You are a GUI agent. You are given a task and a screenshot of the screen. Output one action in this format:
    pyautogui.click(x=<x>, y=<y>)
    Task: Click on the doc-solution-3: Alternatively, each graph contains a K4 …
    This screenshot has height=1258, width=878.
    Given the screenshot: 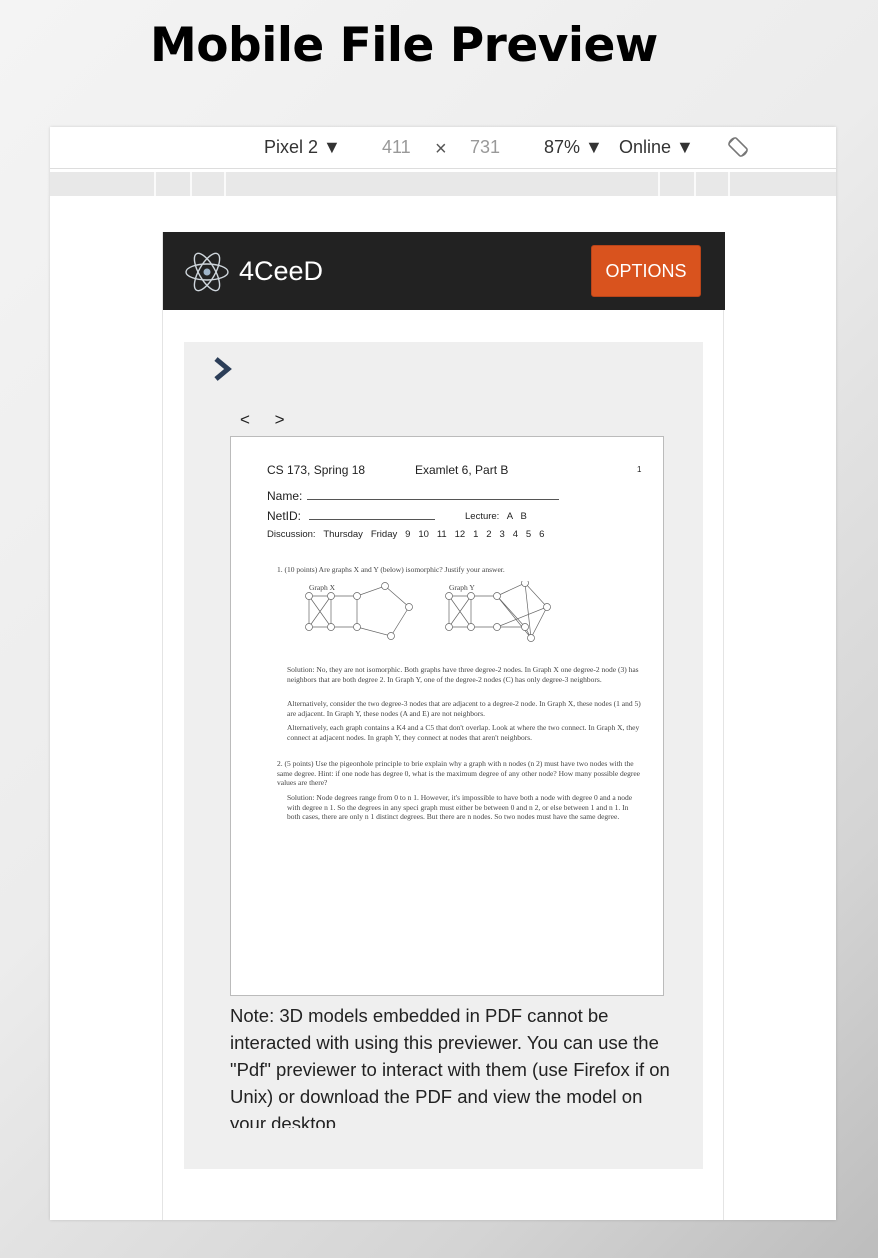 What is the action you would take?
    pyautogui.click(x=463, y=732)
    